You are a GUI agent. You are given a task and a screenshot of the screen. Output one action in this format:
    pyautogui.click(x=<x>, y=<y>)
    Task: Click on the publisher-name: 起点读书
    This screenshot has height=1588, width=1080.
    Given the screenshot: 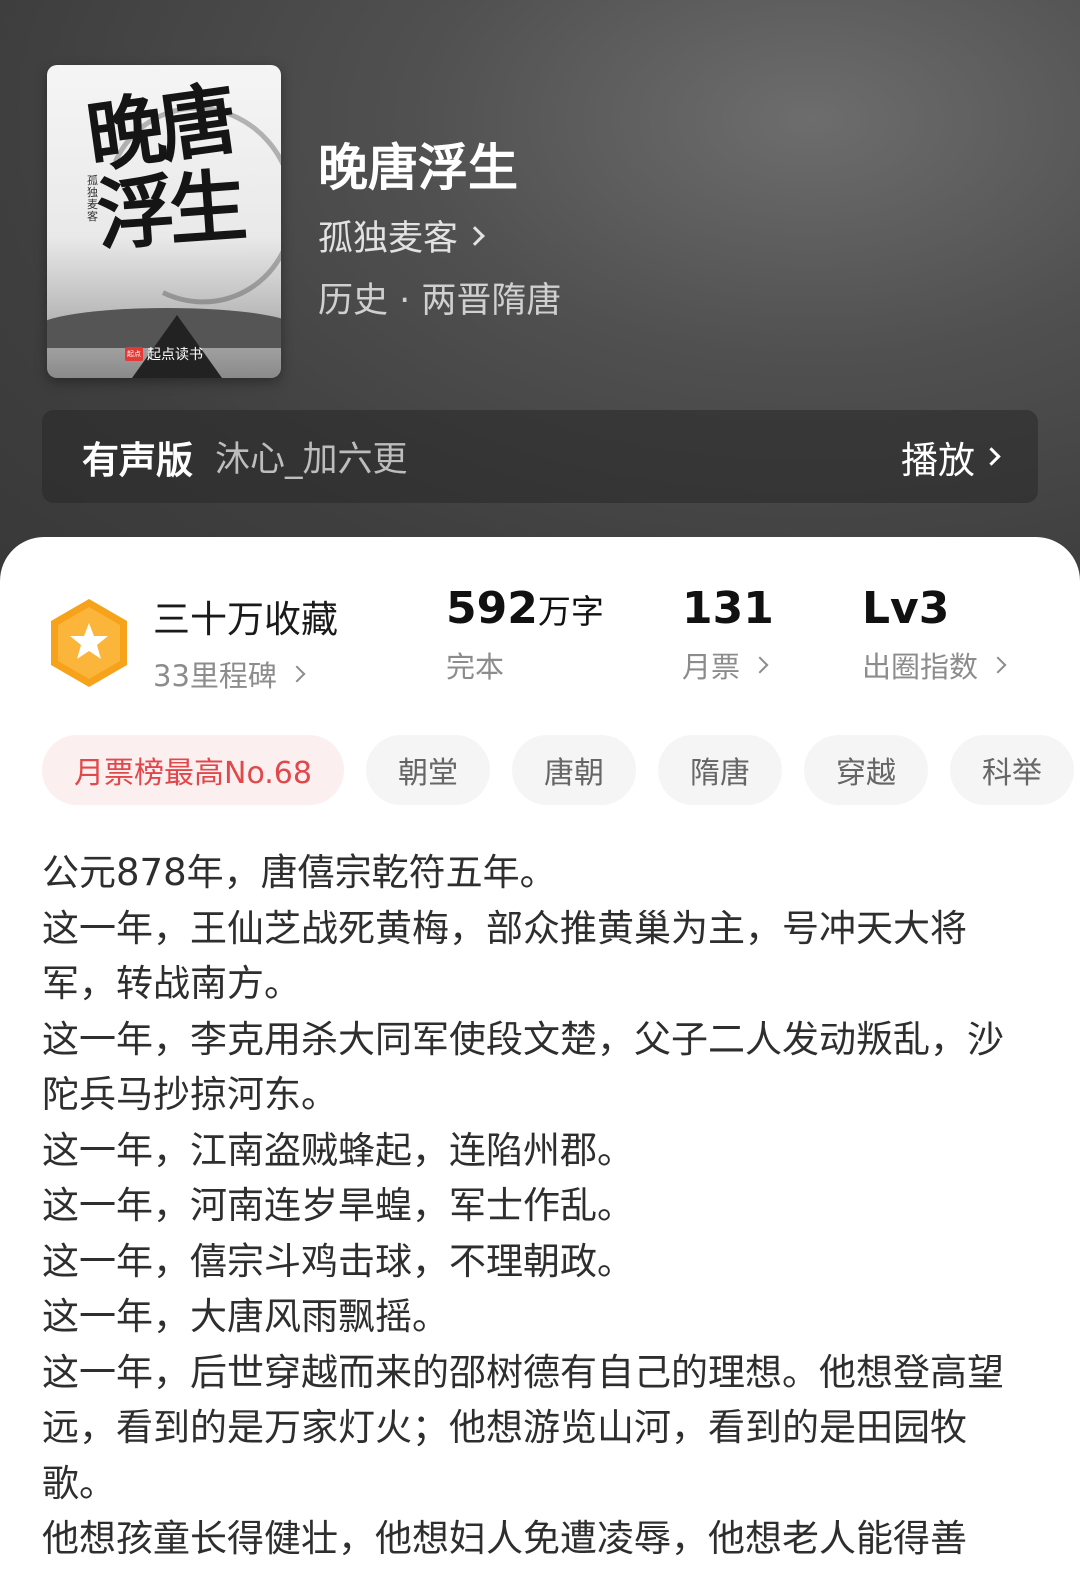 What is the action you would take?
    pyautogui.click(x=175, y=355)
    